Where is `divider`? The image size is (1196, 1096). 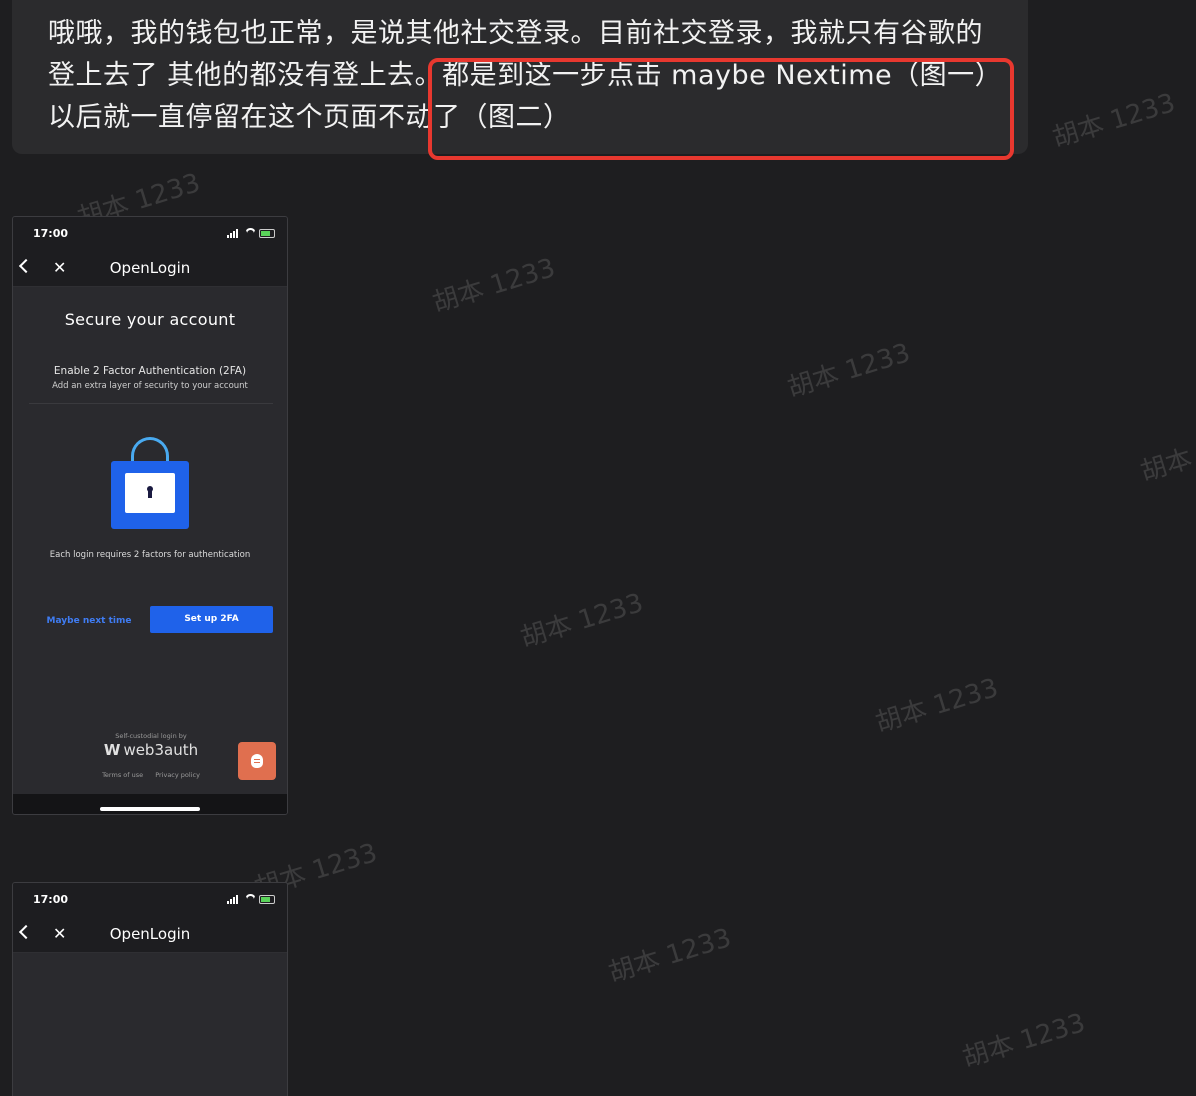 divider is located at coordinates (151, 403).